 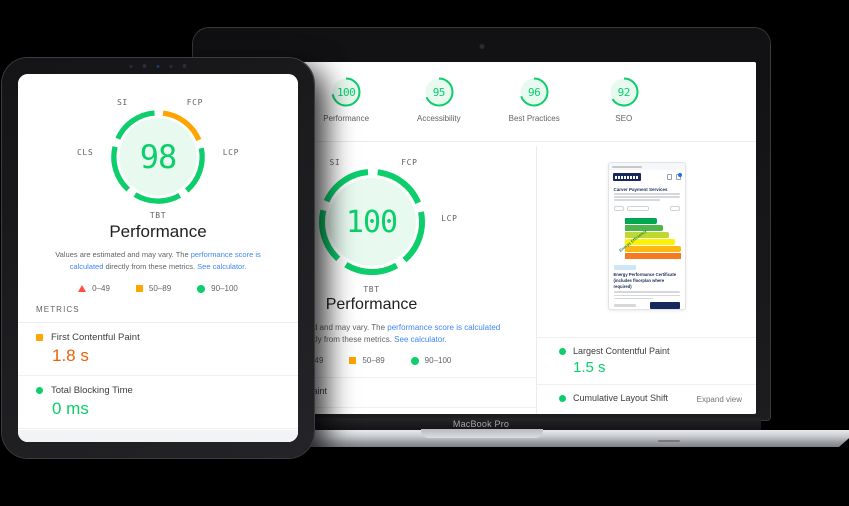 What do you see at coordinates (39, 338) in the screenshot?
I see `status-square-icon` at bounding box center [39, 338].